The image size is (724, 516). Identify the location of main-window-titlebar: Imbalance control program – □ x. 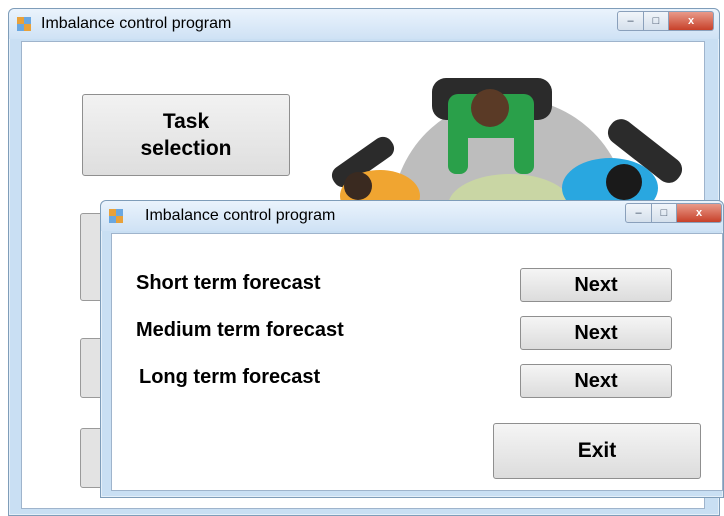
(364, 24).